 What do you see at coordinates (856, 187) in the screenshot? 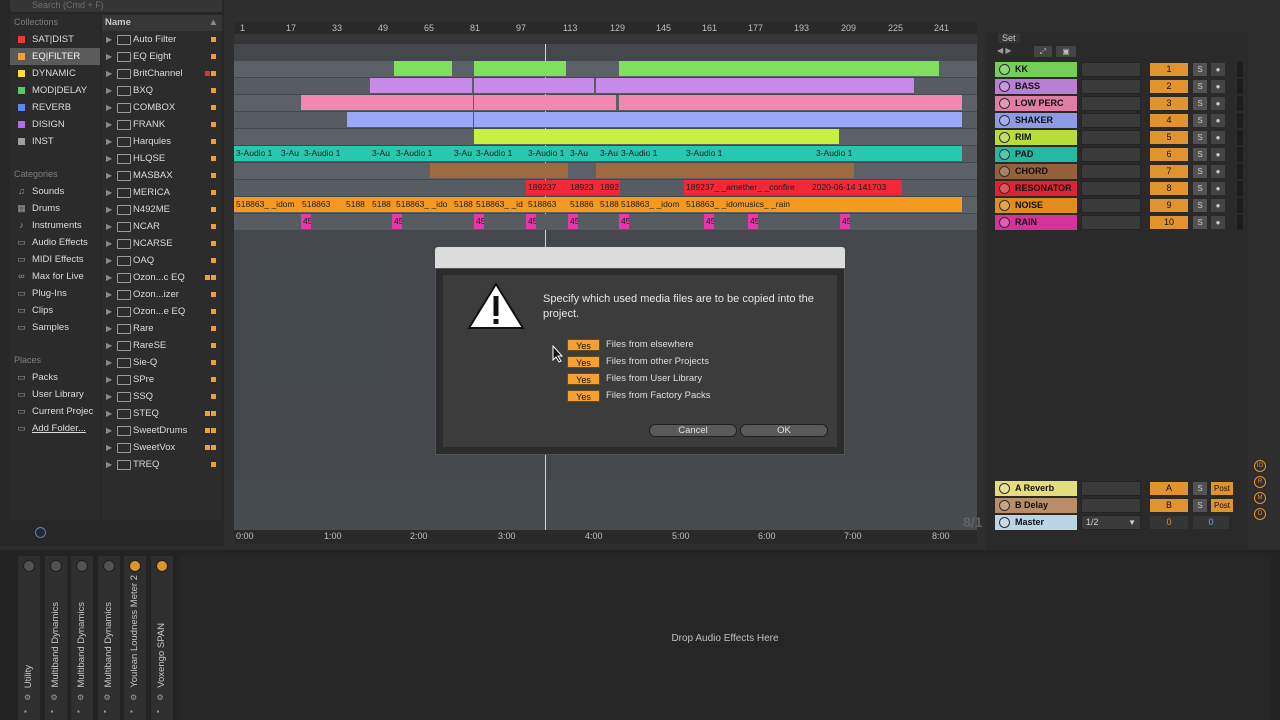
I see `audio-clip: 2020-06-14 141703` at bounding box center [856, 187].